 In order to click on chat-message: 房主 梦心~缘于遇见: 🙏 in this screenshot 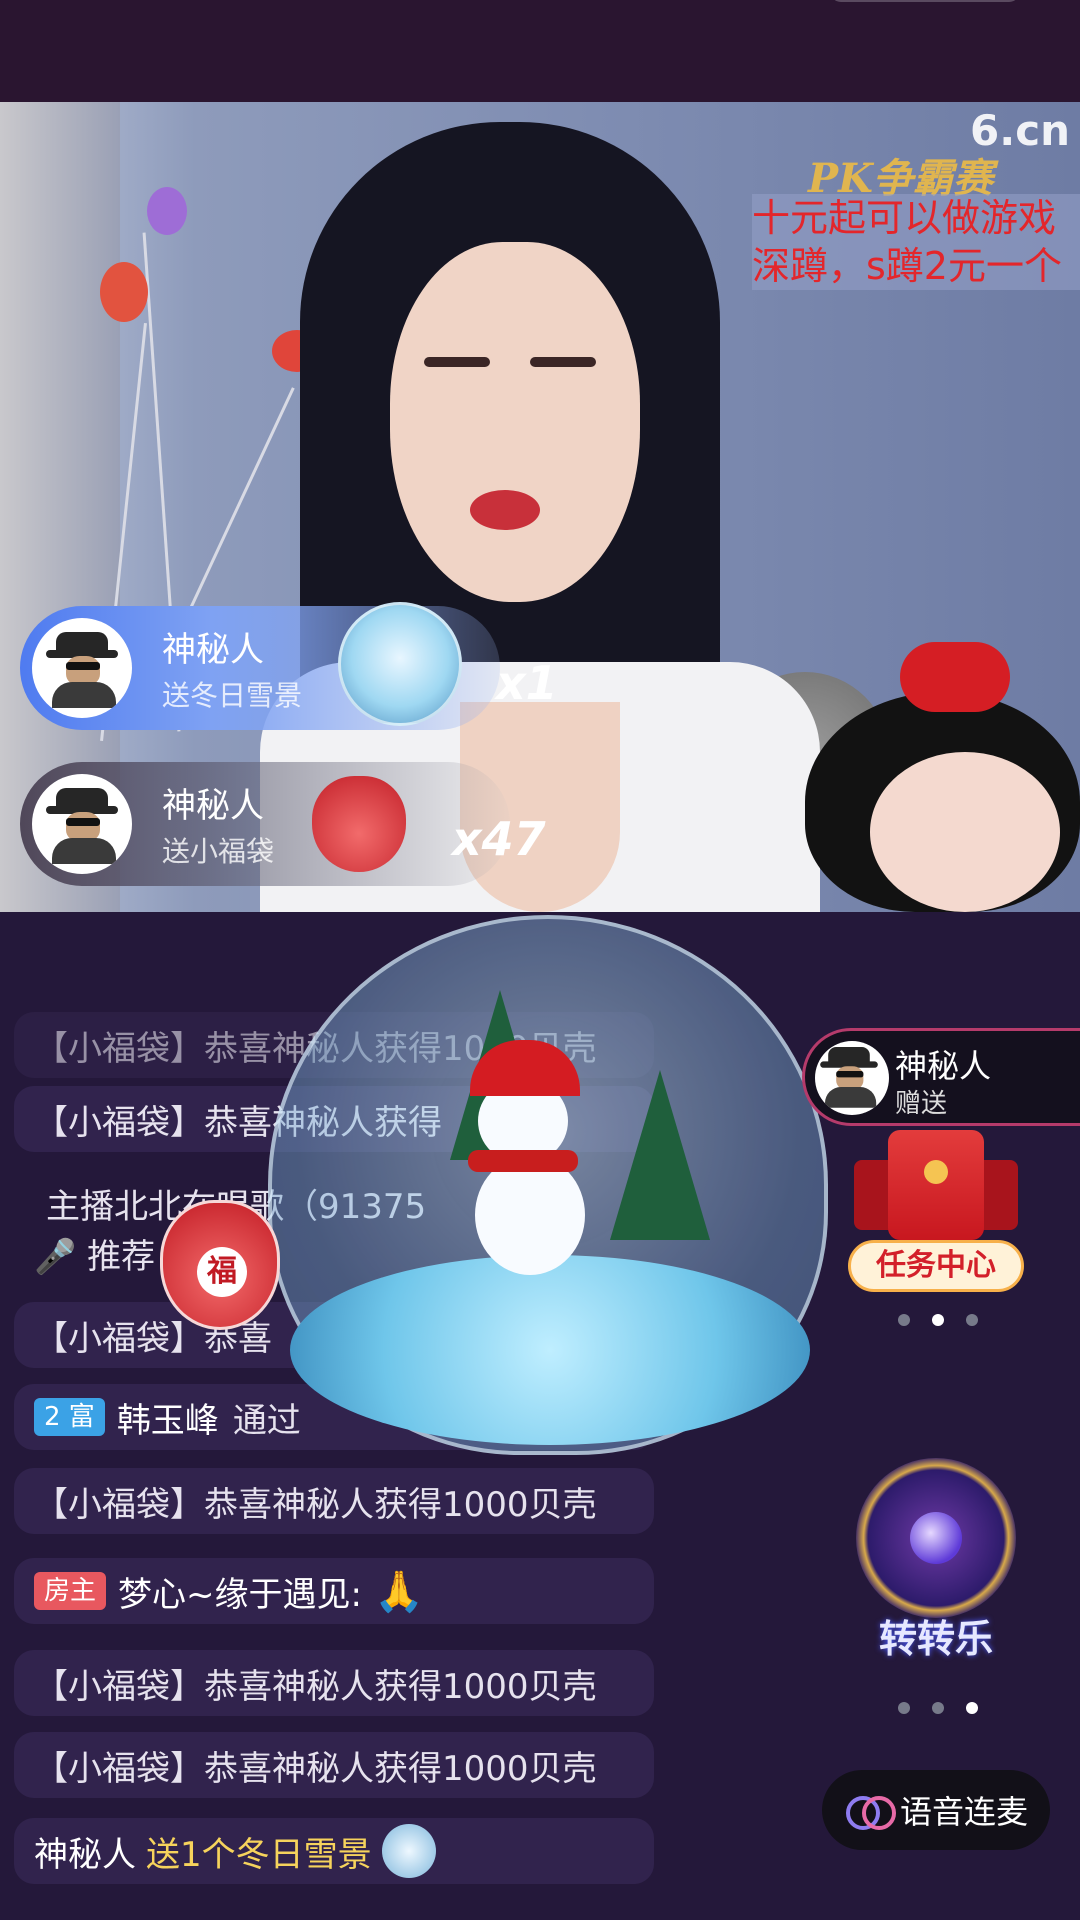, I will do `click(334, 1591)`.